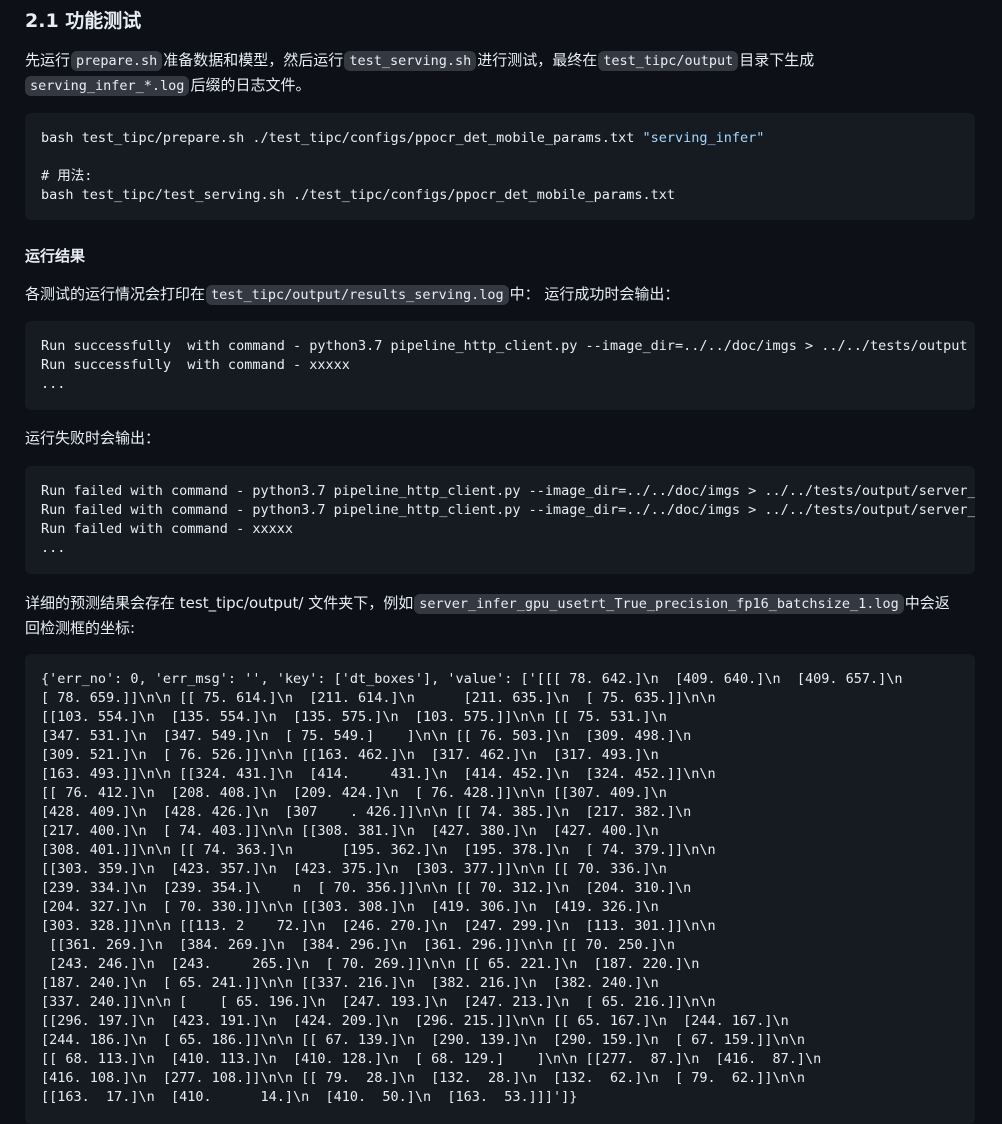  Describe the element at coordinates (117, 61) in the screenshot. I see `inline-code-prepare: prepare.sh` at that location.